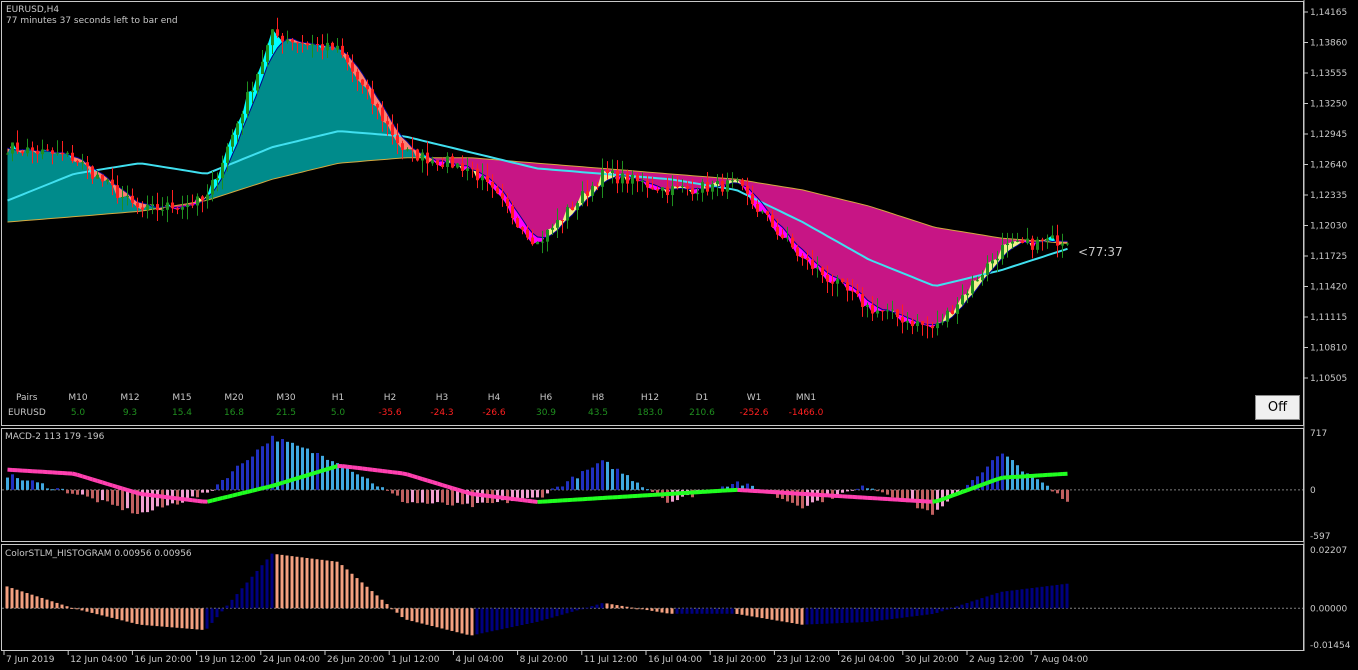  Describe the element at coordinates (652, 475) in the screenshot. I see `macd-indicator` at that location.